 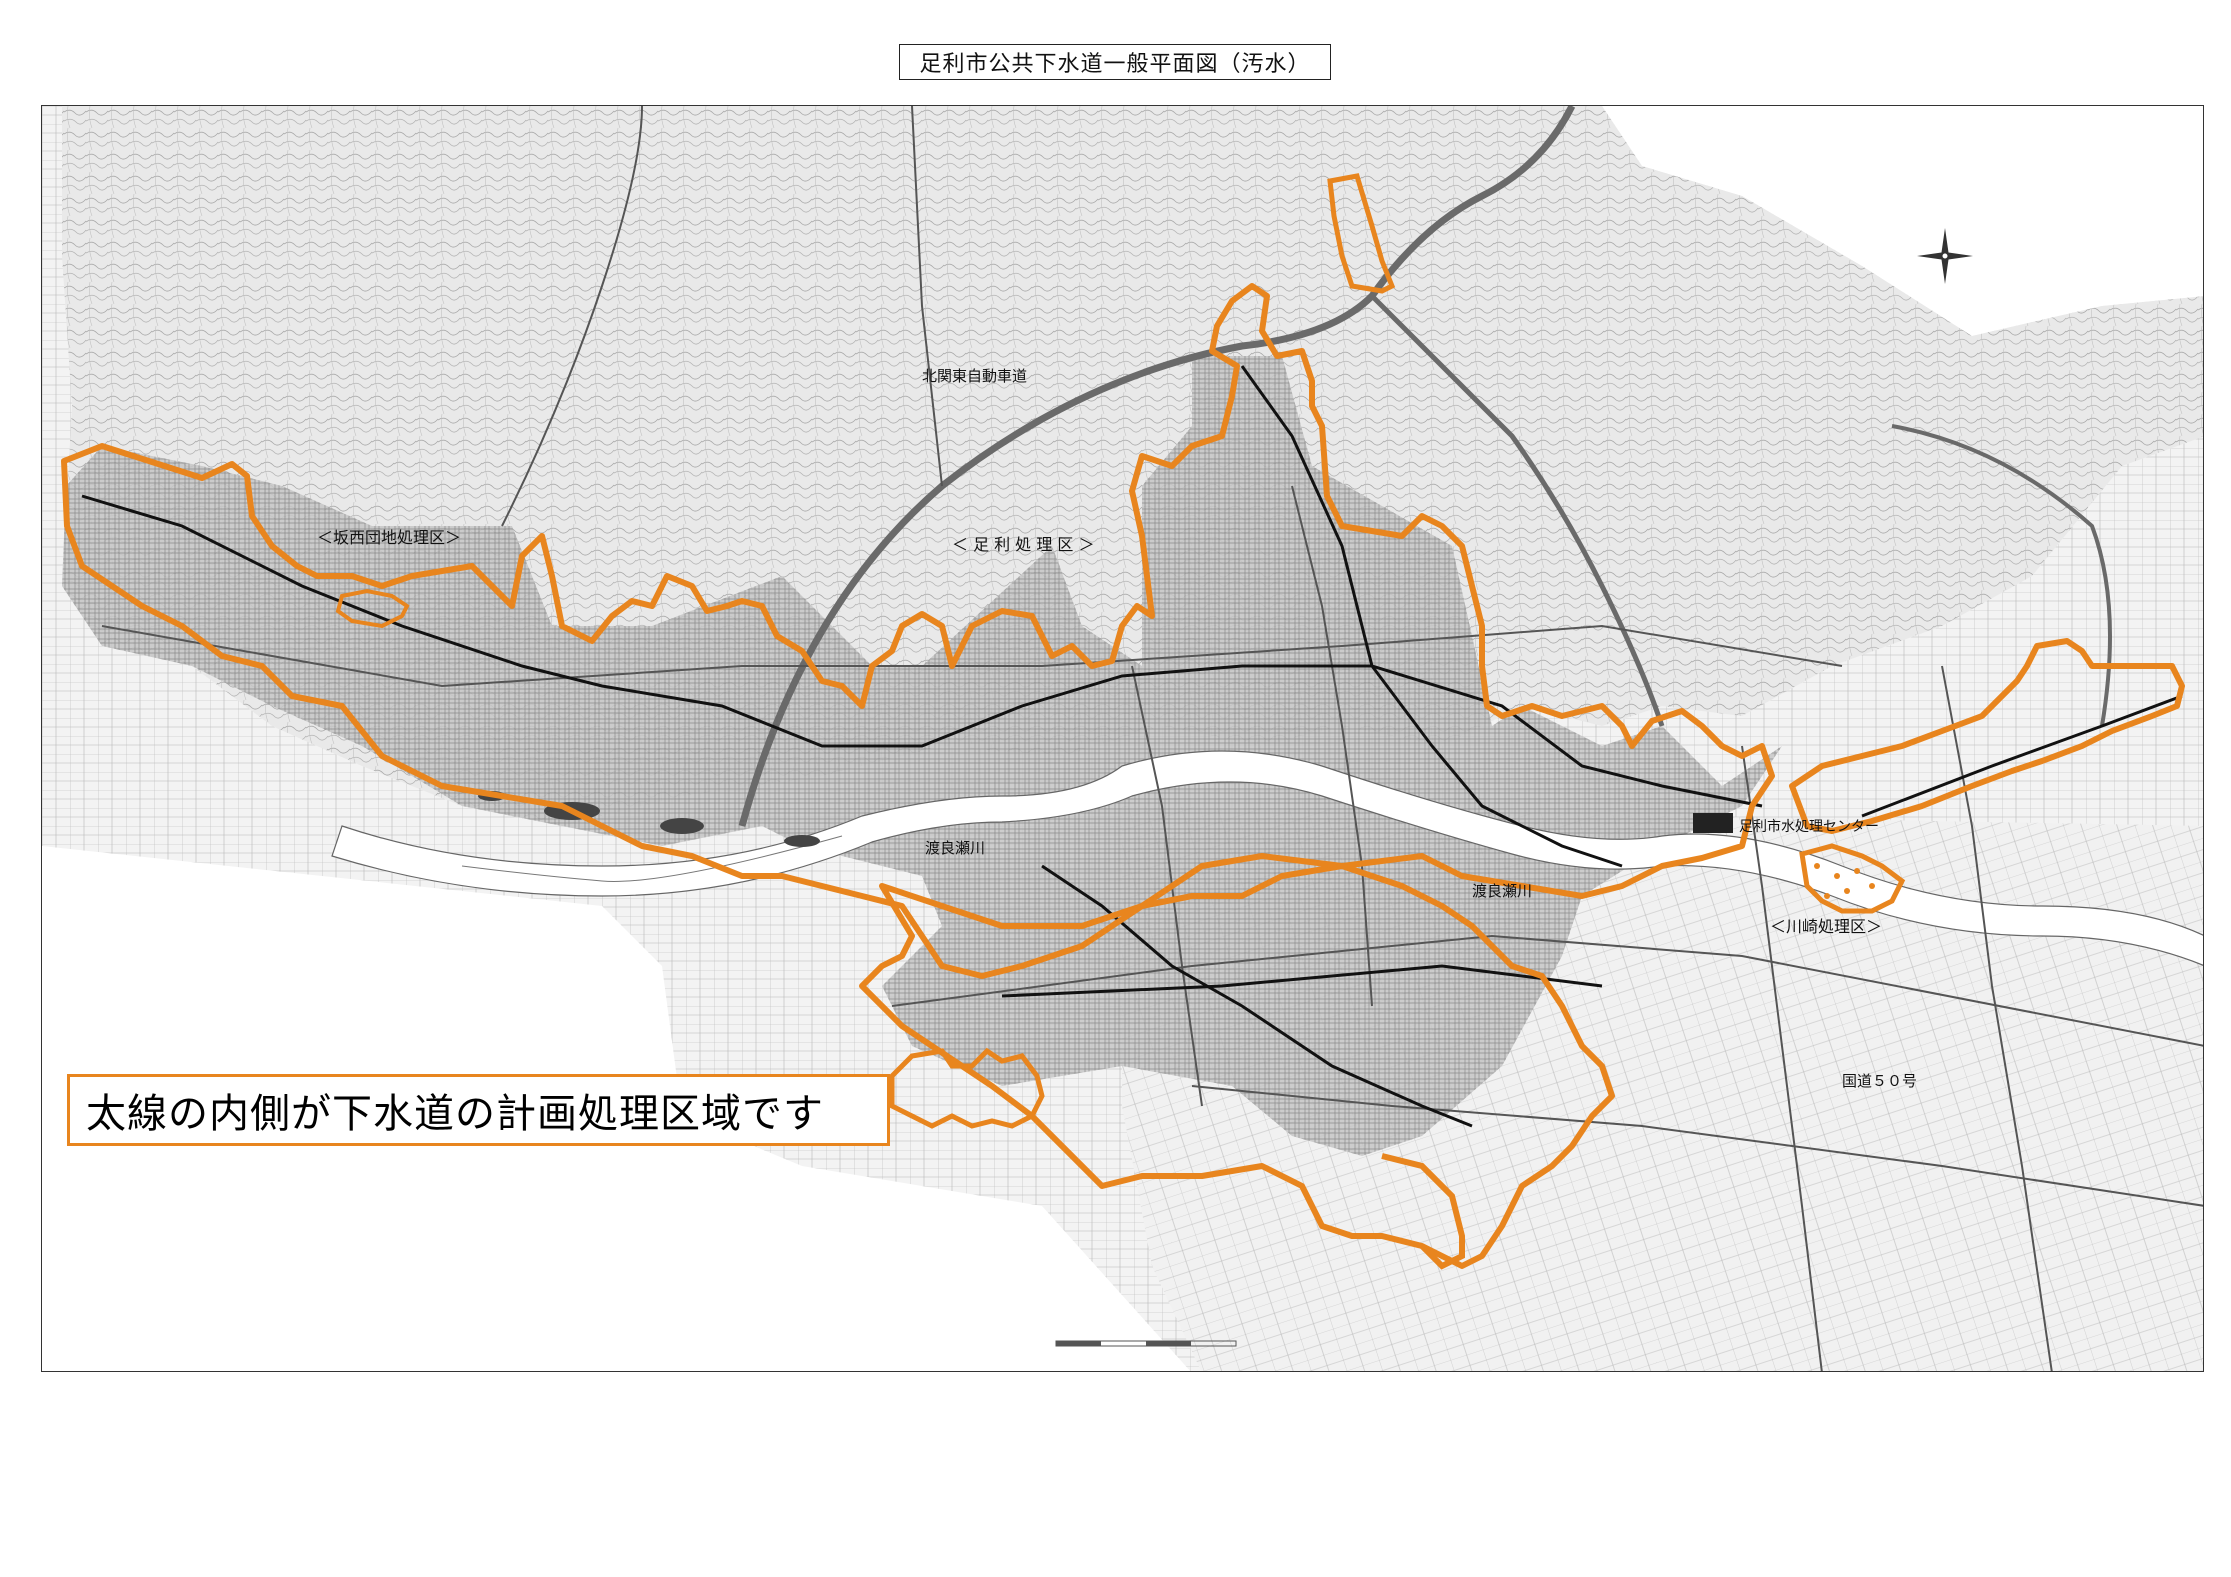 I want to click on legend-note: 太線の内側が下水道の計画処理区域です, so click(x=478, y=1110).